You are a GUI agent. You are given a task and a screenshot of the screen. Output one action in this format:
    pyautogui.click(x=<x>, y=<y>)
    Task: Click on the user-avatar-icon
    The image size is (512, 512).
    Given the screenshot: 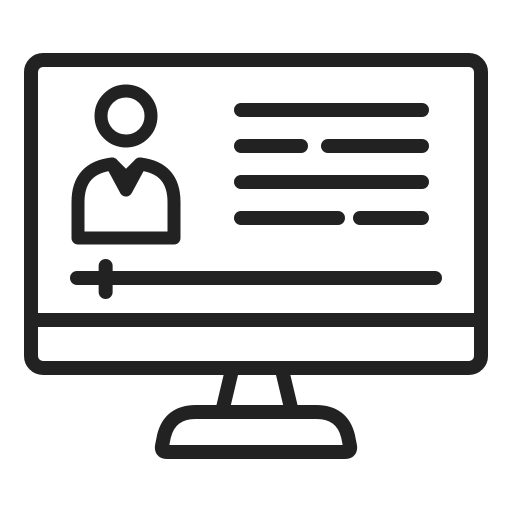 What is the action you would take?
    pyautogui.click(x=126, y=164)
    